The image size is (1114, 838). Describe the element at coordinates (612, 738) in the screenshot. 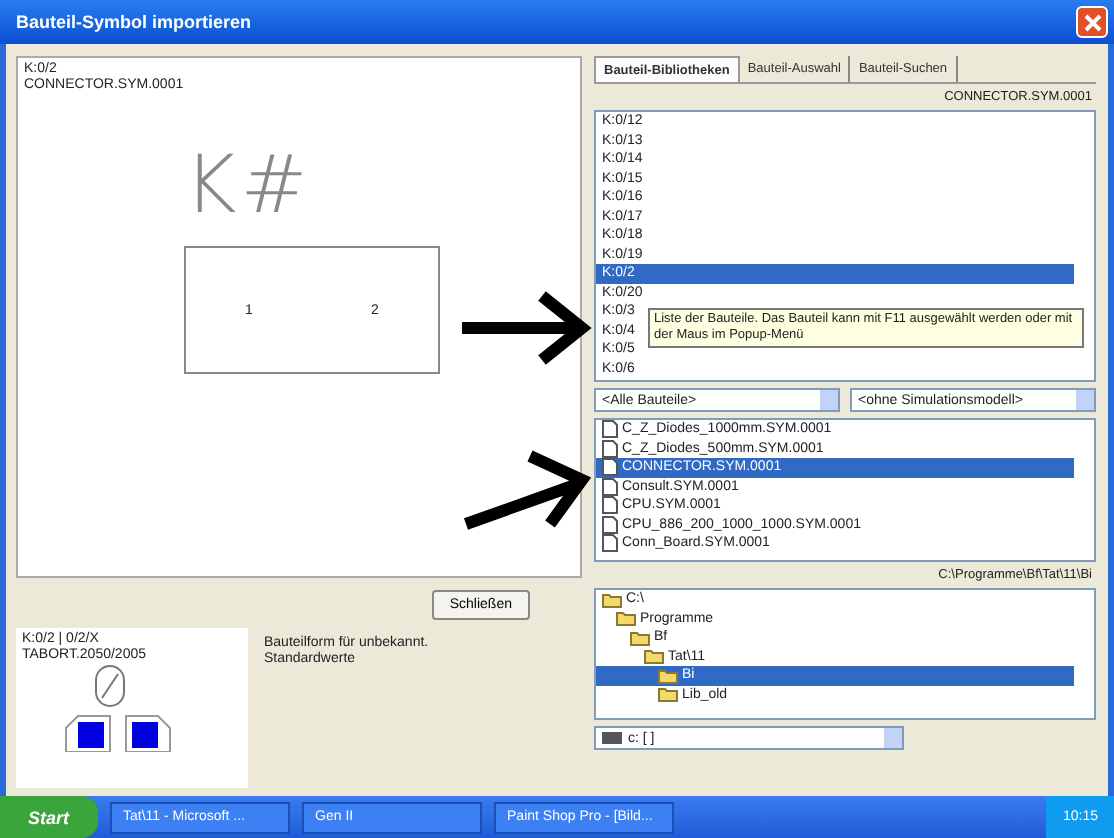

I see `drive-icon` at that location.